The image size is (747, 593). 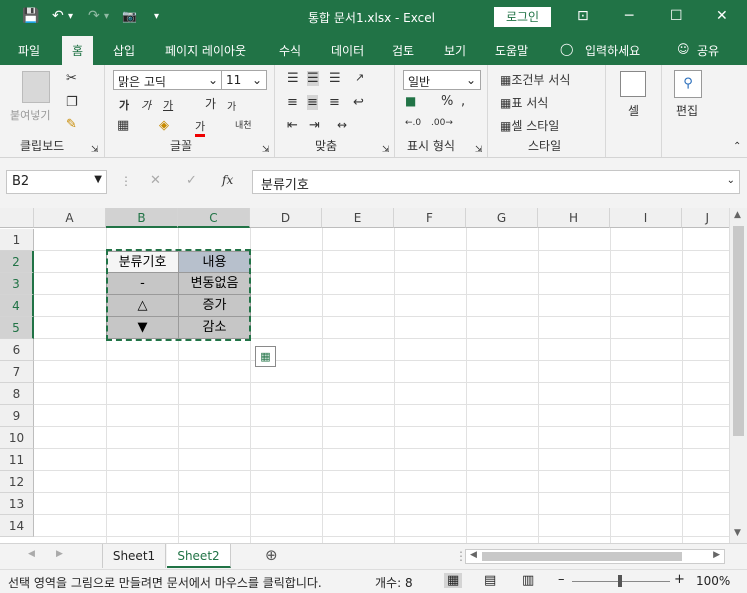 I want to click on undo-dropdown-icon: ▾, so click(x=70, y=16).